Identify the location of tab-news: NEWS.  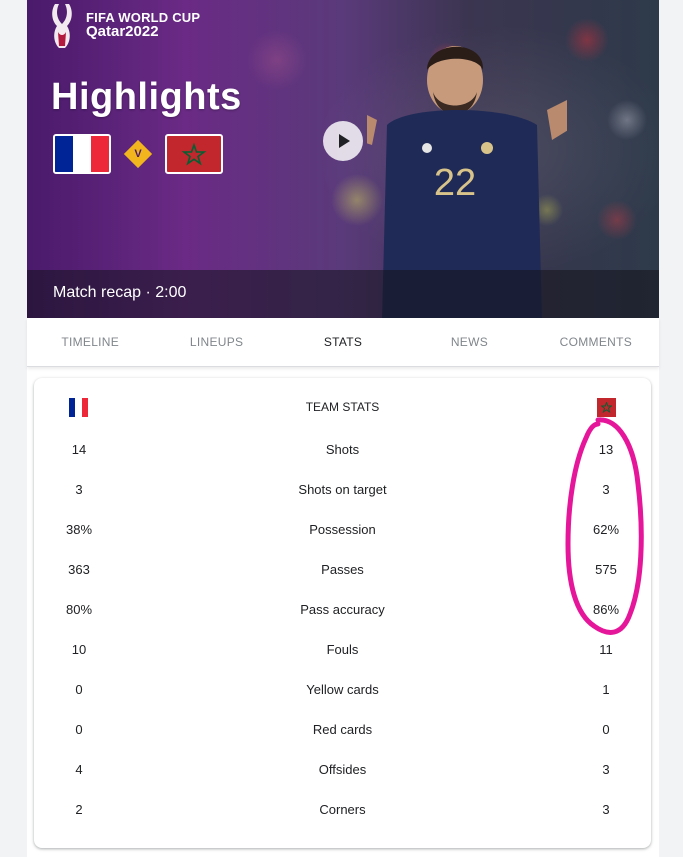
(469, 342).